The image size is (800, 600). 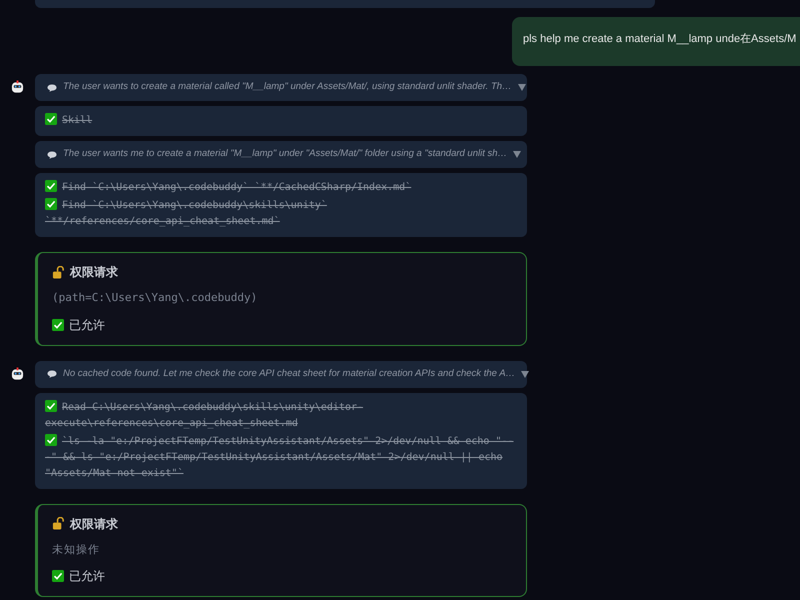 What do you see at coordinates (659, 39) in the screenshot?
I see `message-text: pls help me create a material M__lamp unde在Assets/M` at bounding box center [659, 39].